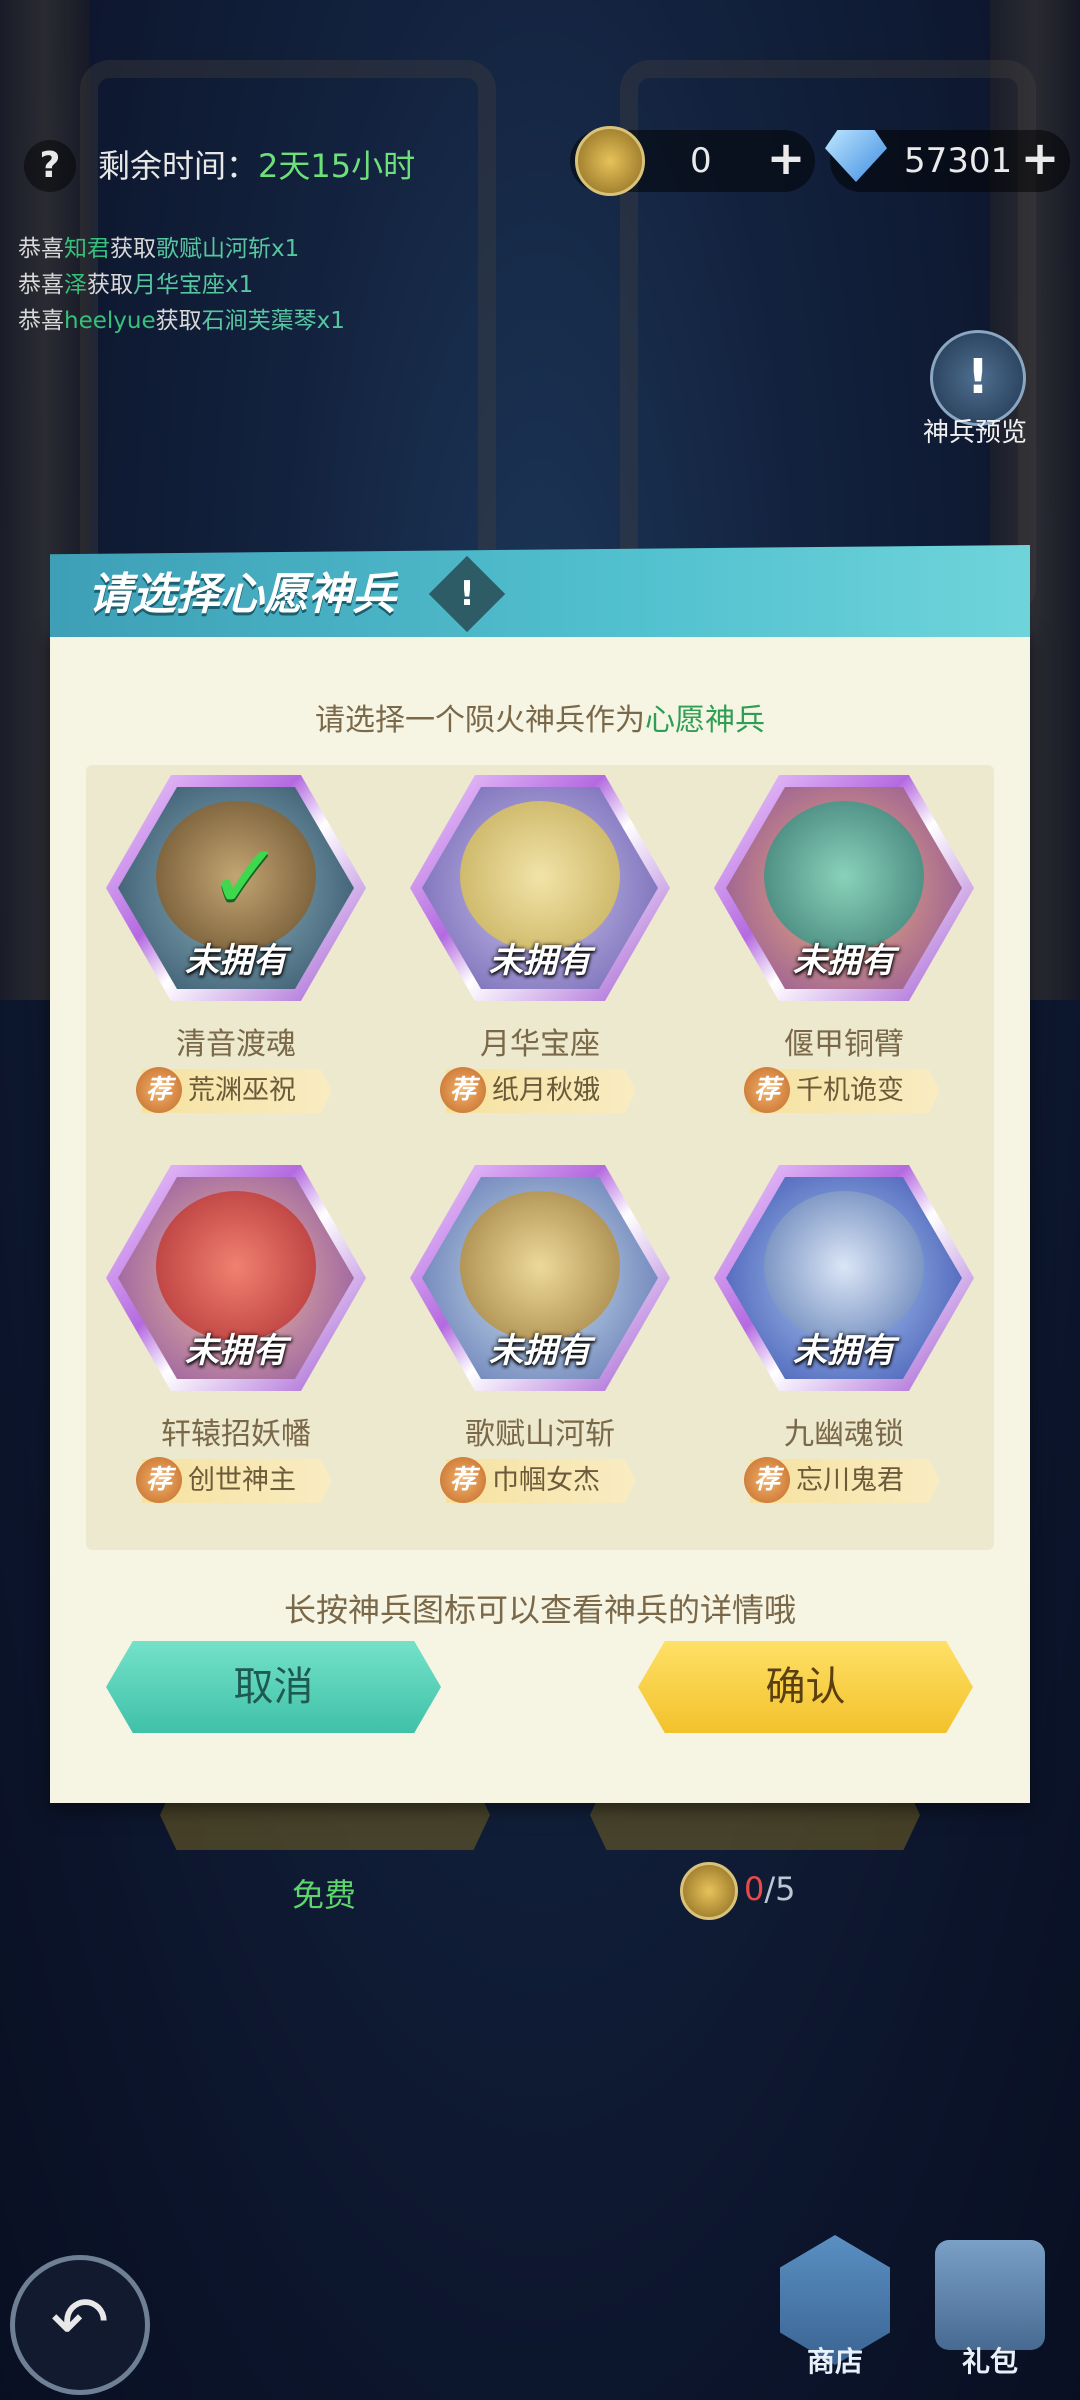  I want to click on weapon-card: 未拥有 偃甲铜臂 荐 千机诡变, so click(844, 960).